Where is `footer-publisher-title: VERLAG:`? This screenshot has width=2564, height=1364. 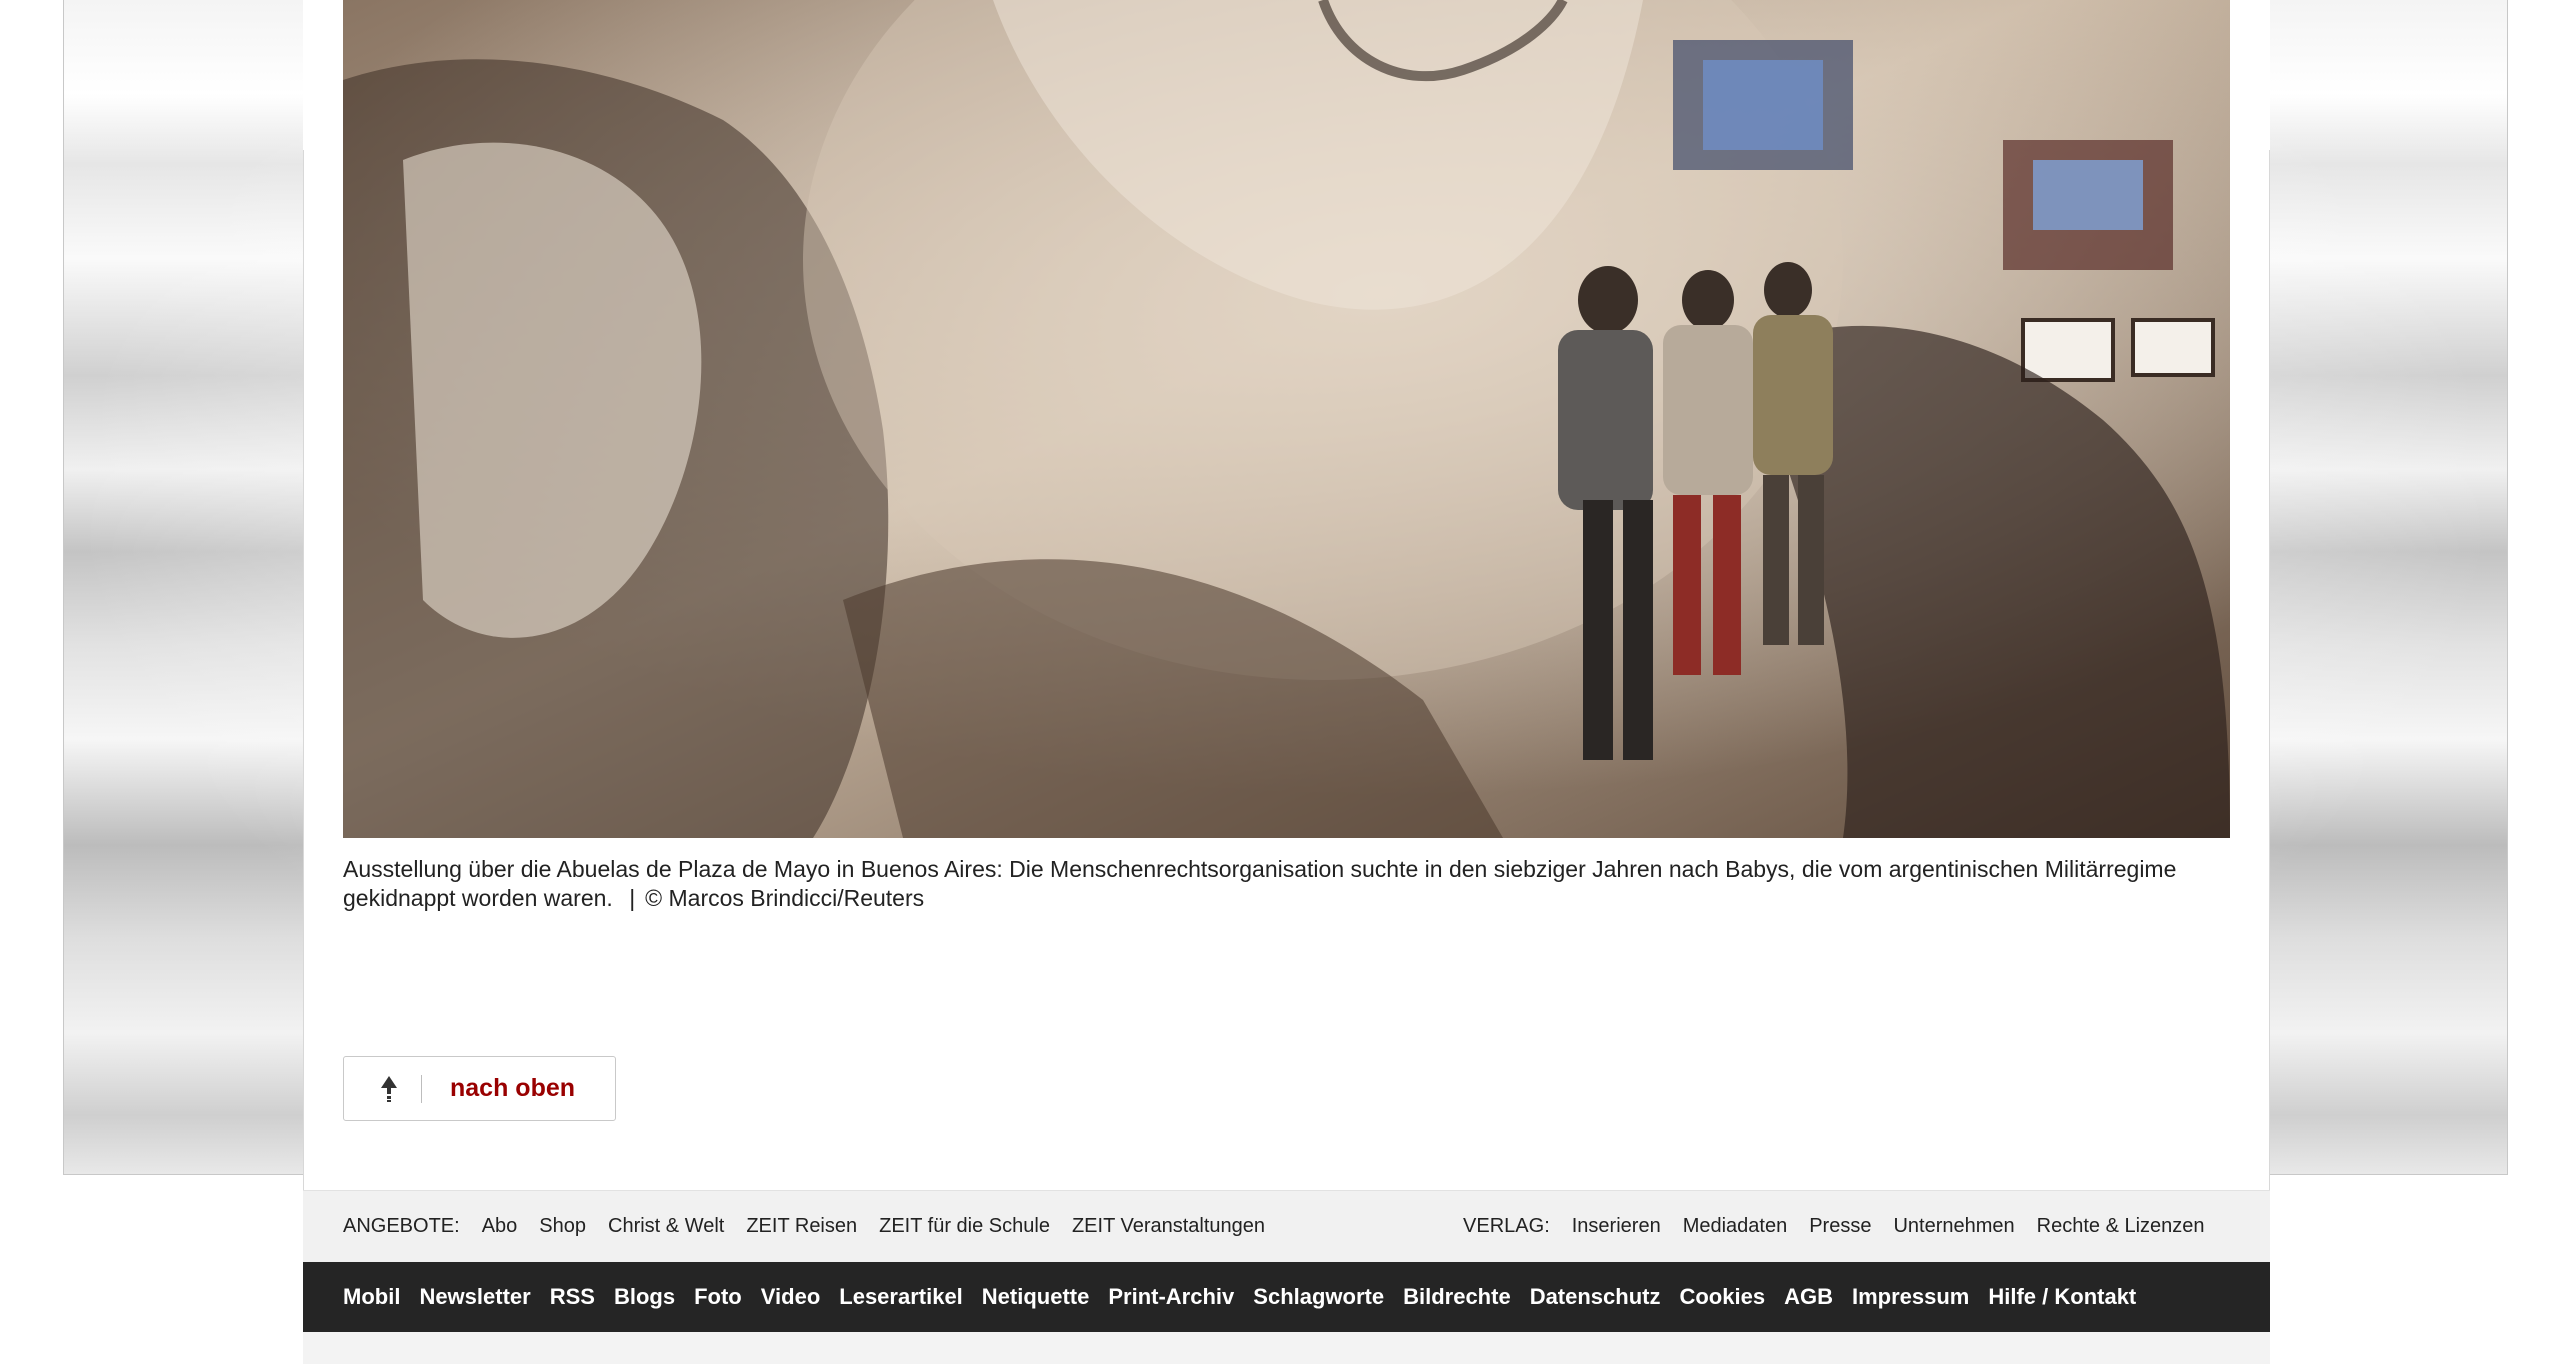 footer-publisher-title: VERLAG: is located at coordinates (1506, 1226).